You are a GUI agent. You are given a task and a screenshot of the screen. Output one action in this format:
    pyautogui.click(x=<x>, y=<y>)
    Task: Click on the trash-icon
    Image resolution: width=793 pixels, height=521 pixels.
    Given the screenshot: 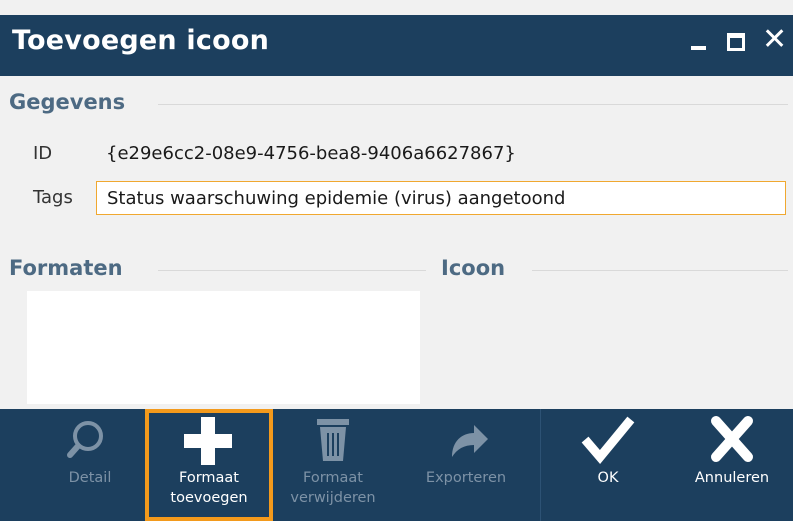 What is the action you would take?
    pyautogui.click(x=333, y=440)
    